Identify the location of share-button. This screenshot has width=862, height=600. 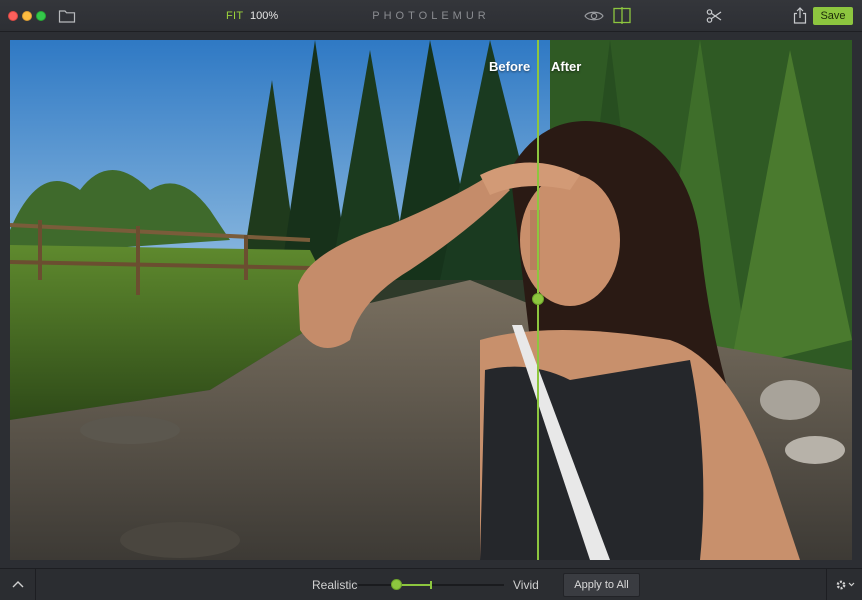
(800, 15).